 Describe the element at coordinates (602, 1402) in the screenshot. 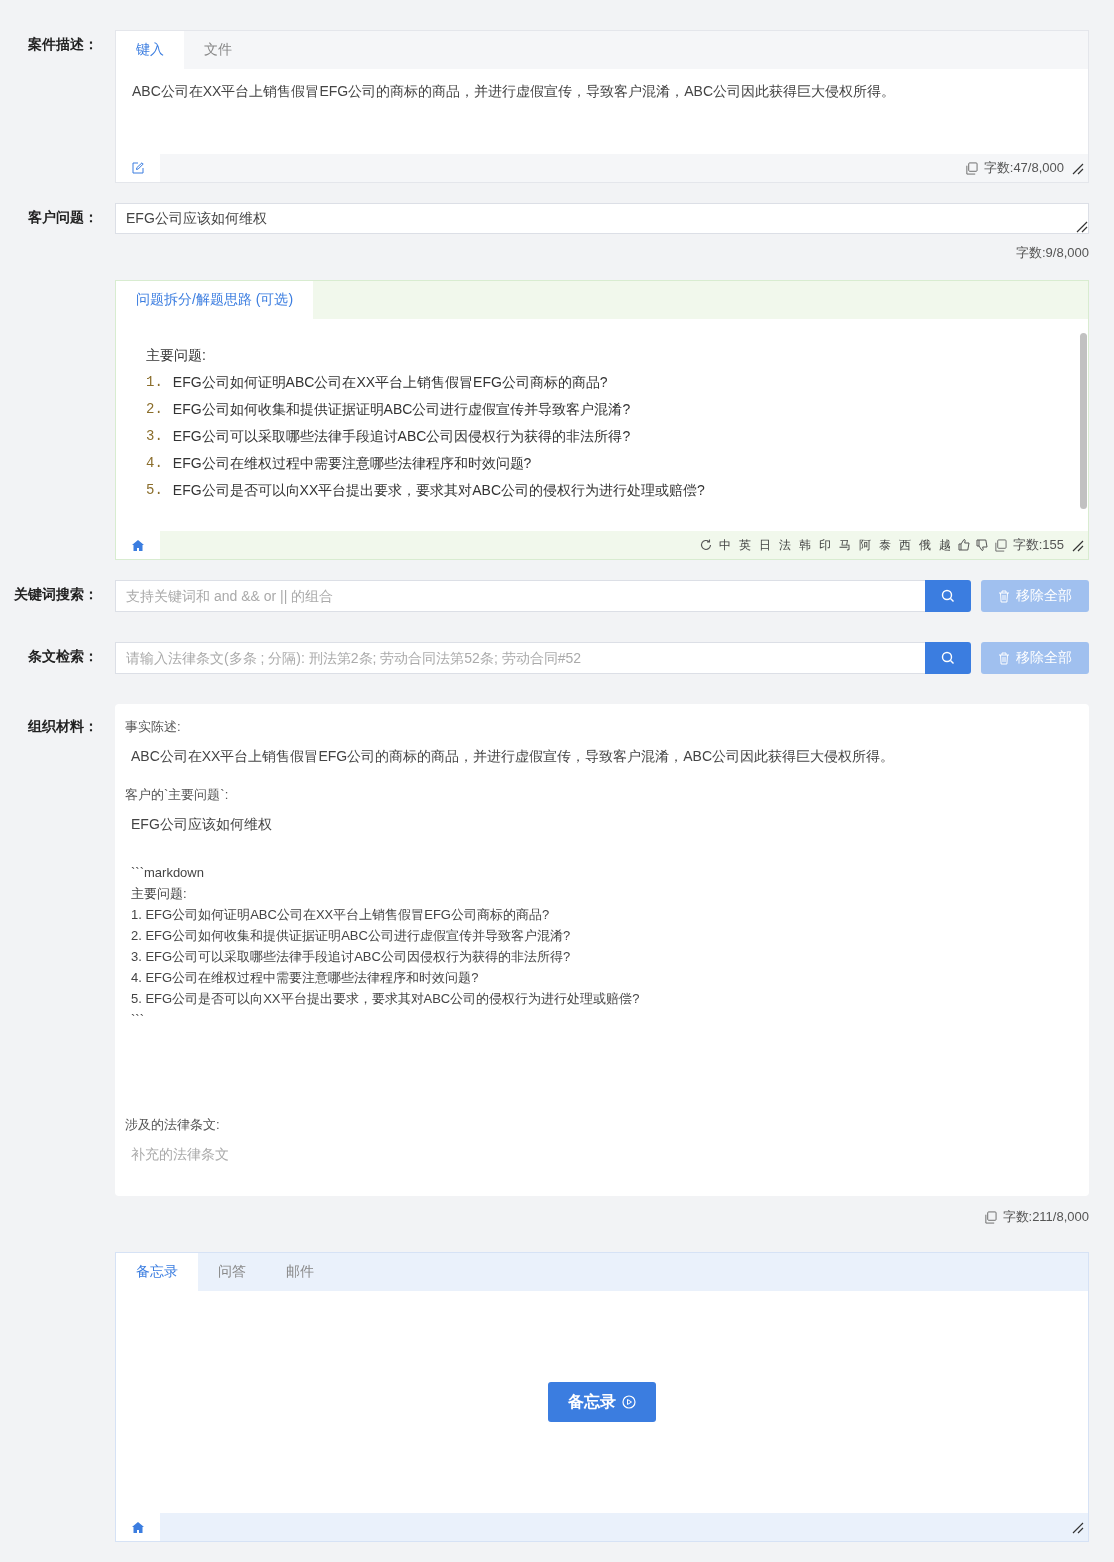

I see `memo-button: 备忘录` at that location.